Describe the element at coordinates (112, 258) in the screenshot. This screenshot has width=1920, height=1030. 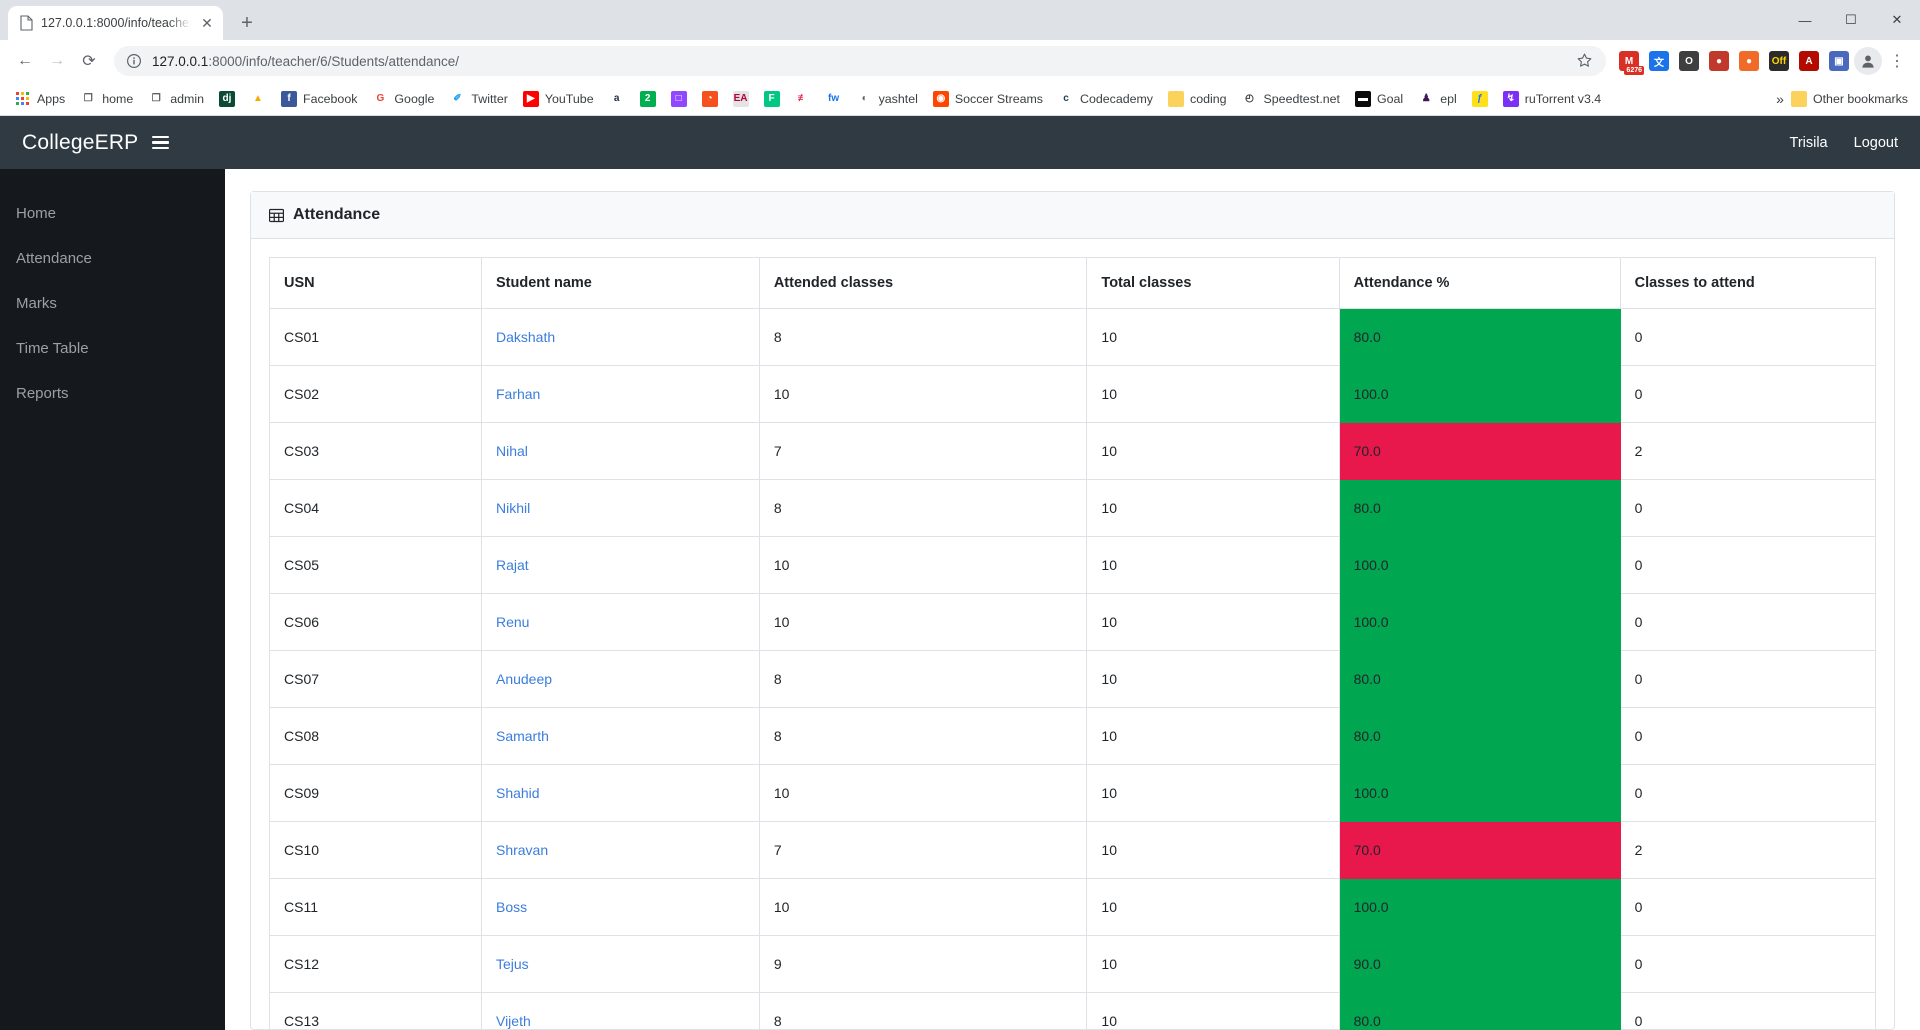
I see `sidebar-item-attendance: Attendance` at that location.